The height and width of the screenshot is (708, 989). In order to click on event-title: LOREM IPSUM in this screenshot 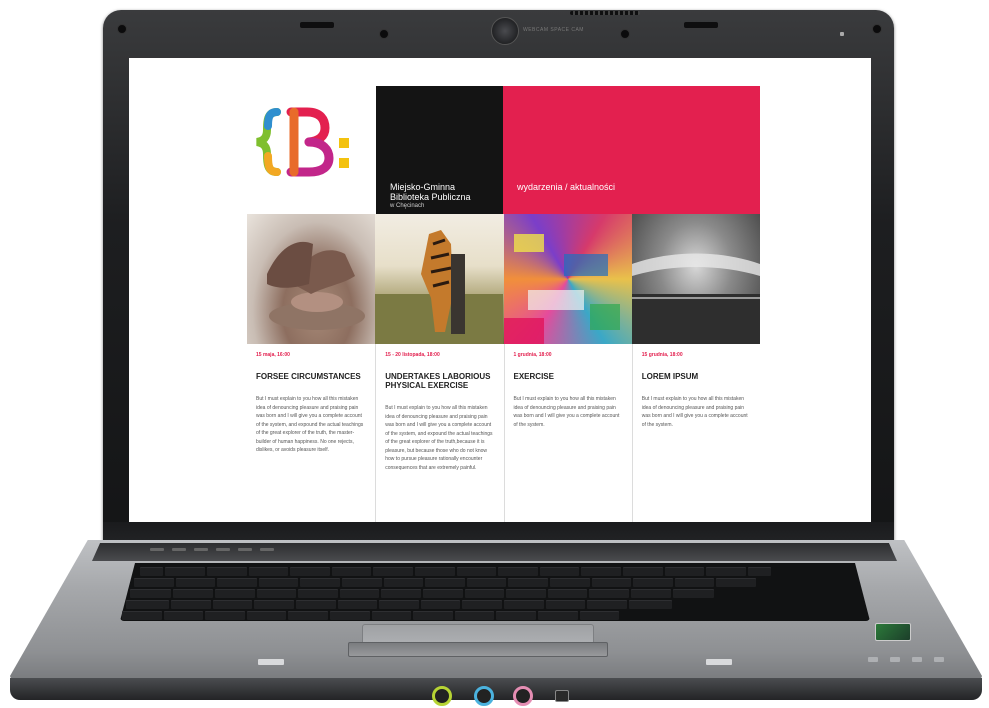, I will do `click(697, 376)`.